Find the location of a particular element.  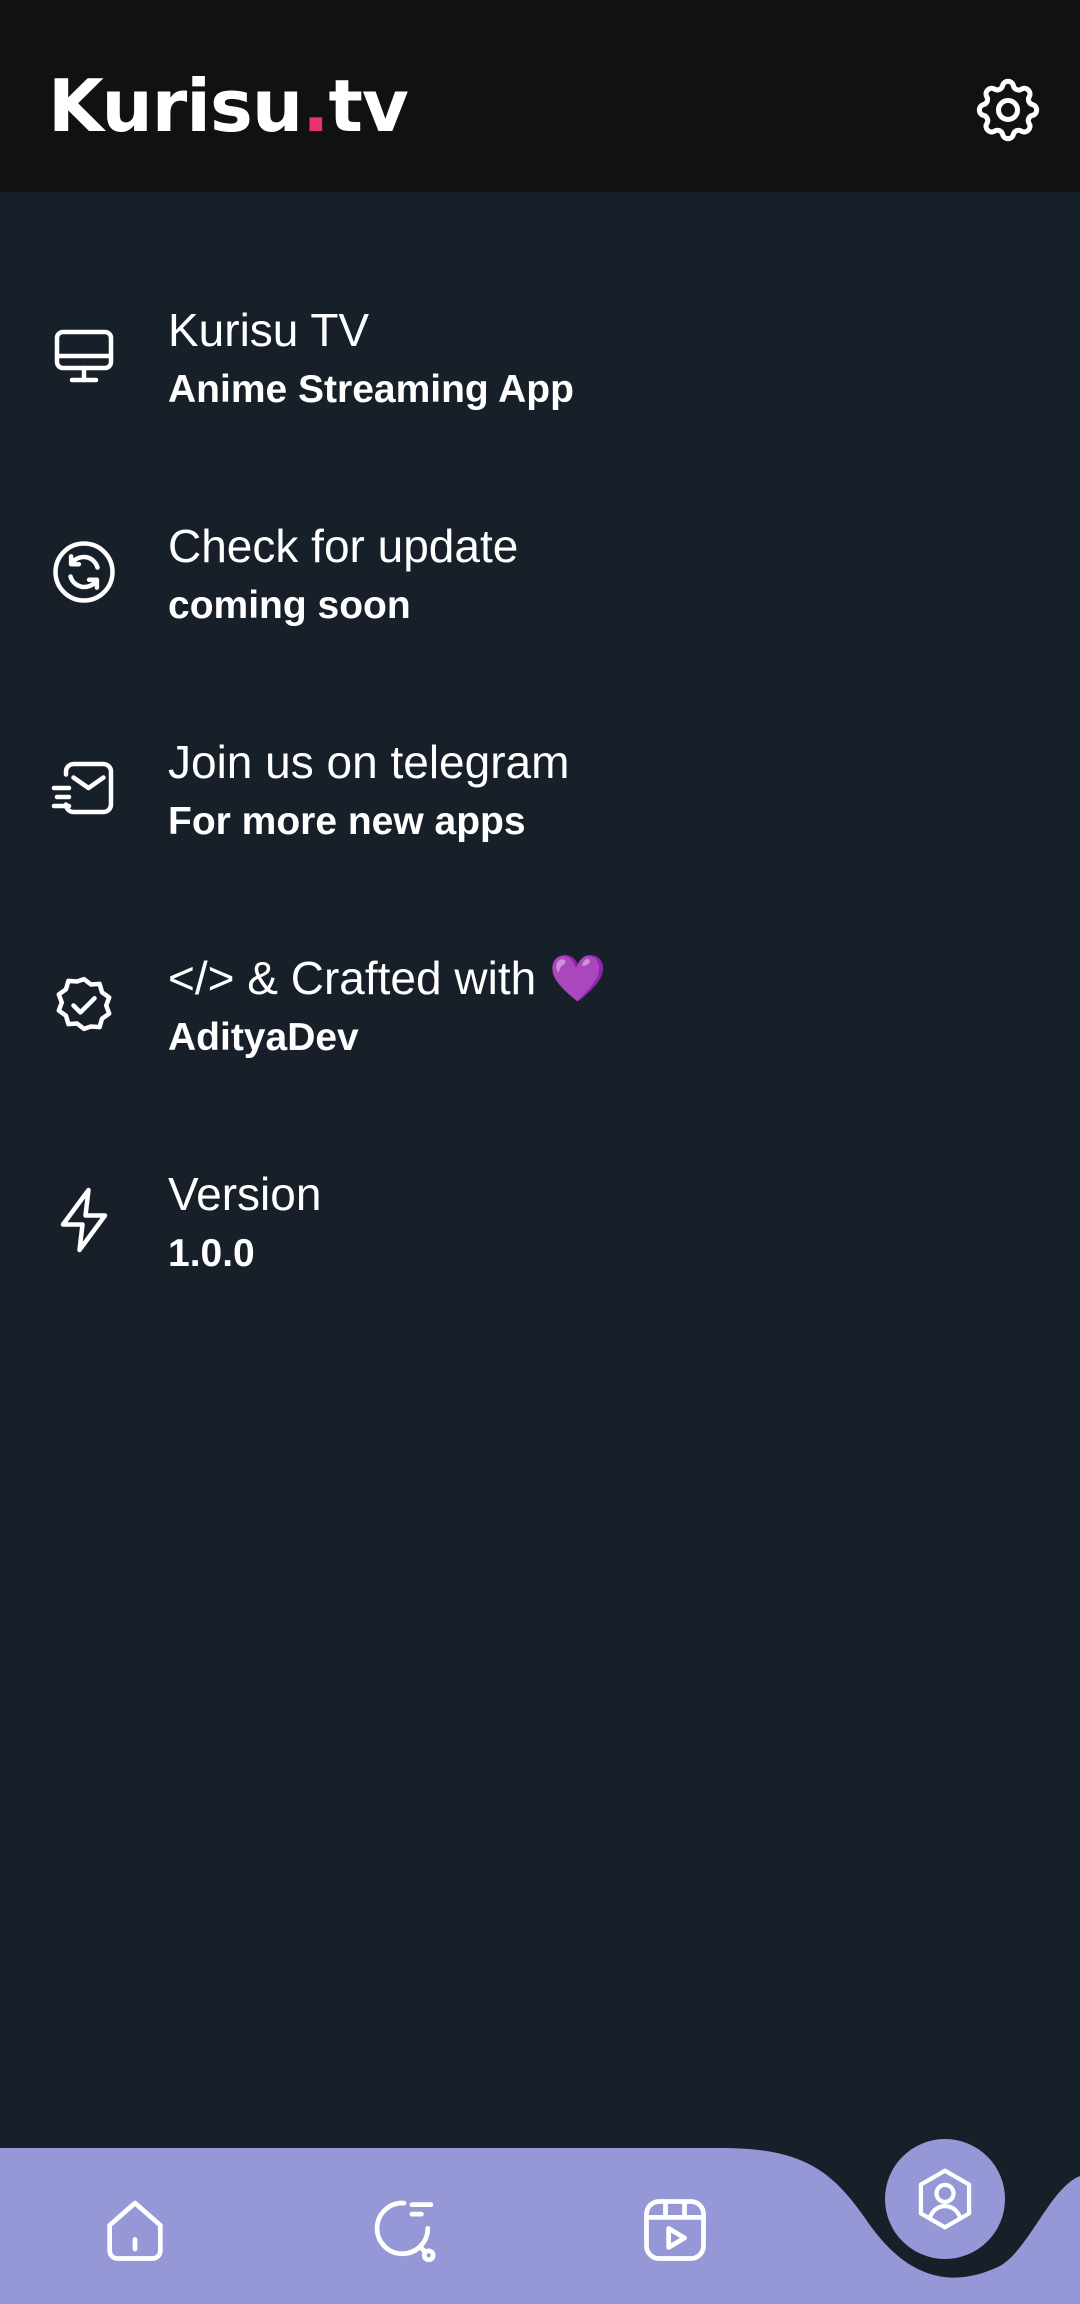

item-title: Kurisu TV is located at coordinates (269, 330).